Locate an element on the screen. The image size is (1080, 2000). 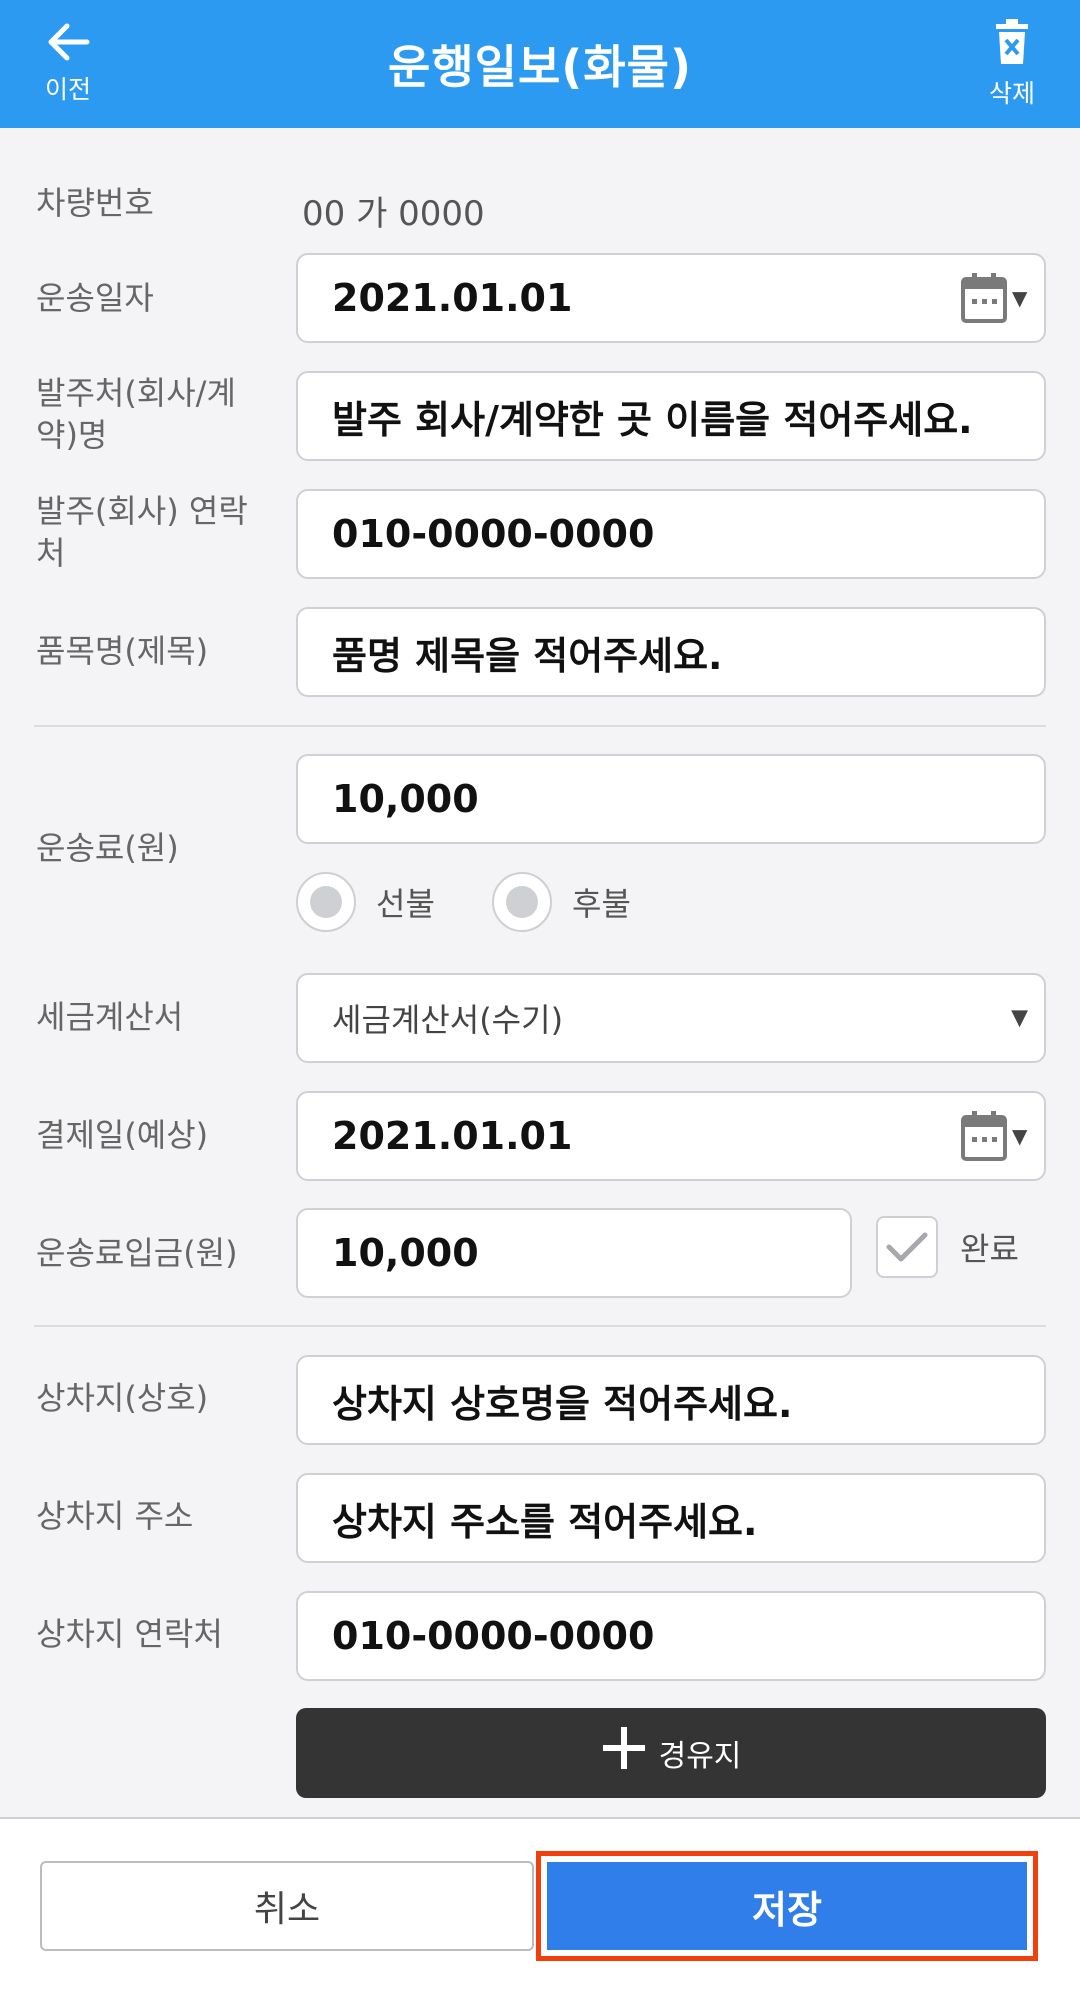
loading-address-input: 상차지 주소를 적어주세요. is located at coordinates (671, 1518).